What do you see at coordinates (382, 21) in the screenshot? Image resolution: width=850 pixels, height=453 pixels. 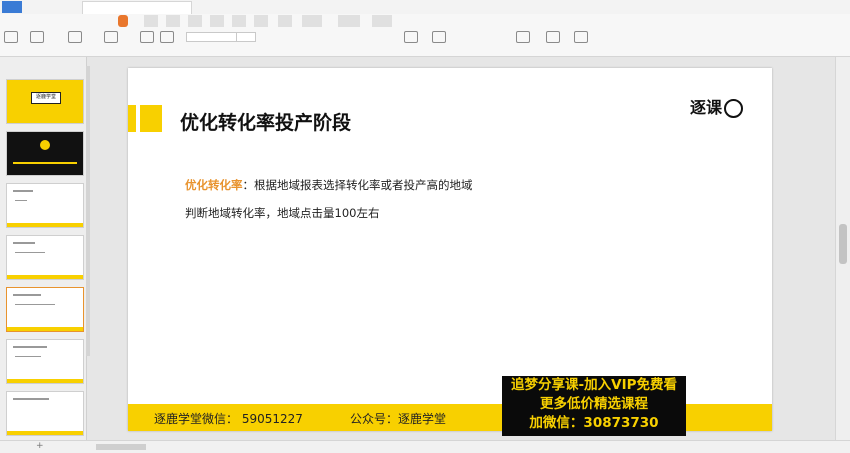 I see `search-menu` at bounding box center [382, 21].